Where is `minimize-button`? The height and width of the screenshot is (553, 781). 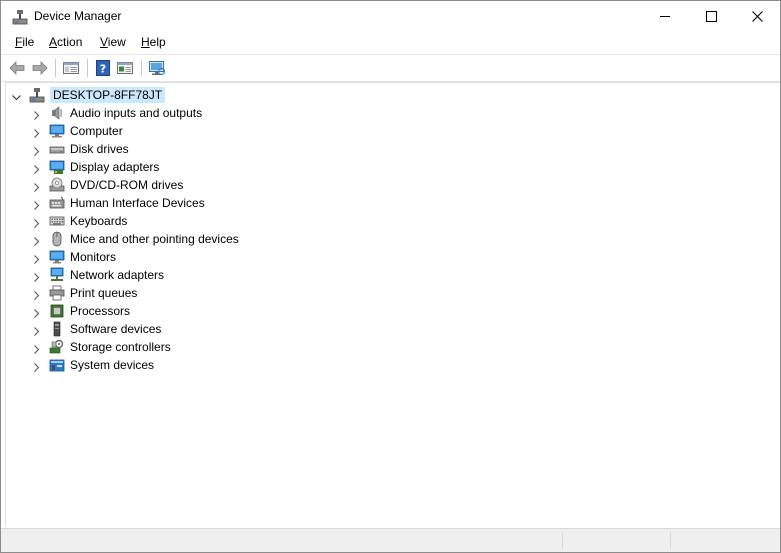 minimize-button is located at coordinates (665, 16).